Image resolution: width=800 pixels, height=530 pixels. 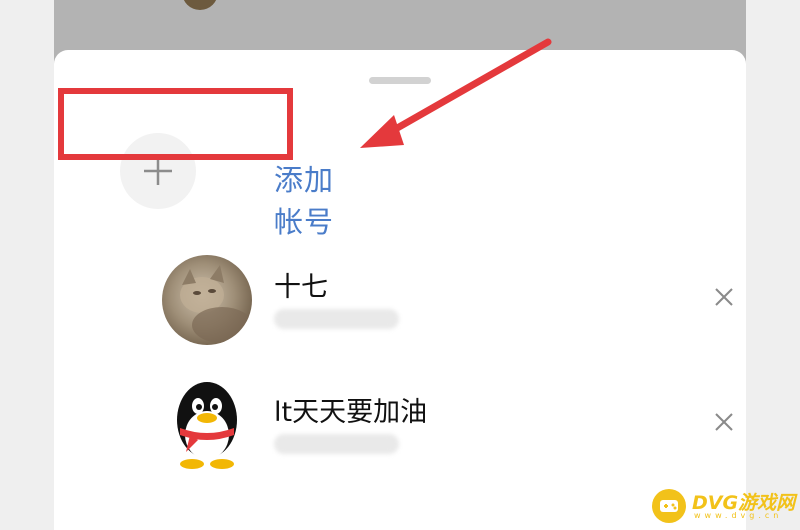 I want to click on watermark-domain: www.dvg.cn, so click(x=738, y=515).